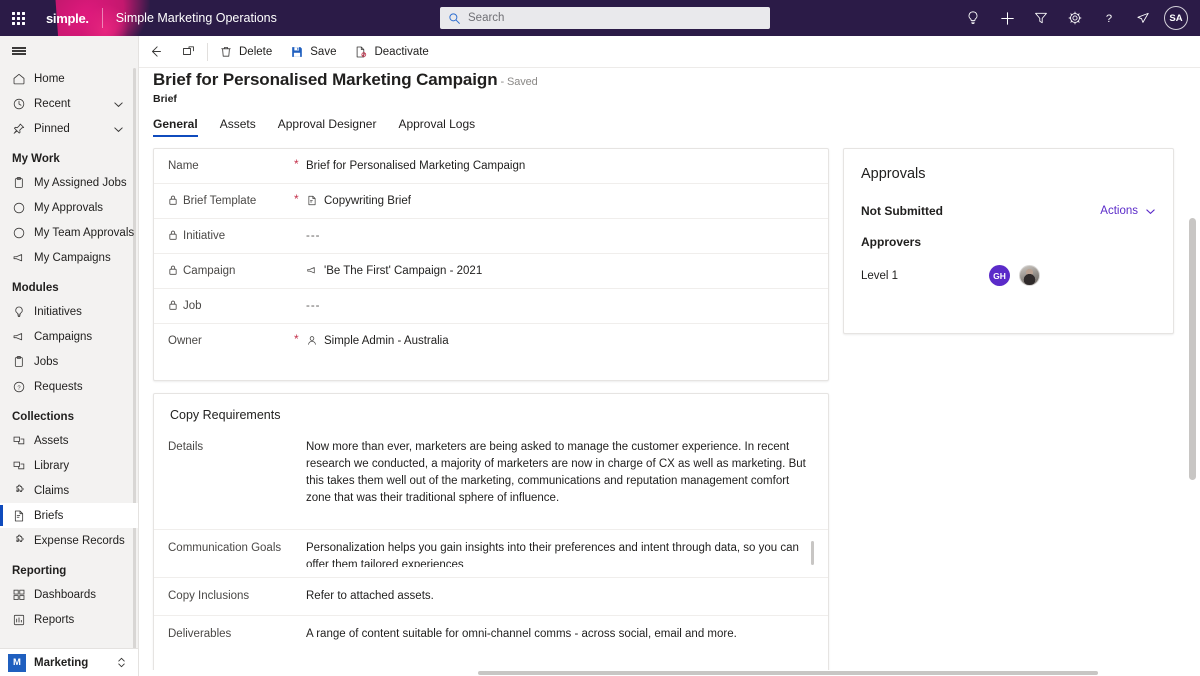  What do you see at coordinates (245, 52) in the screenshot?
I see `delete-button: Delete` at bounding box center [245, 52].